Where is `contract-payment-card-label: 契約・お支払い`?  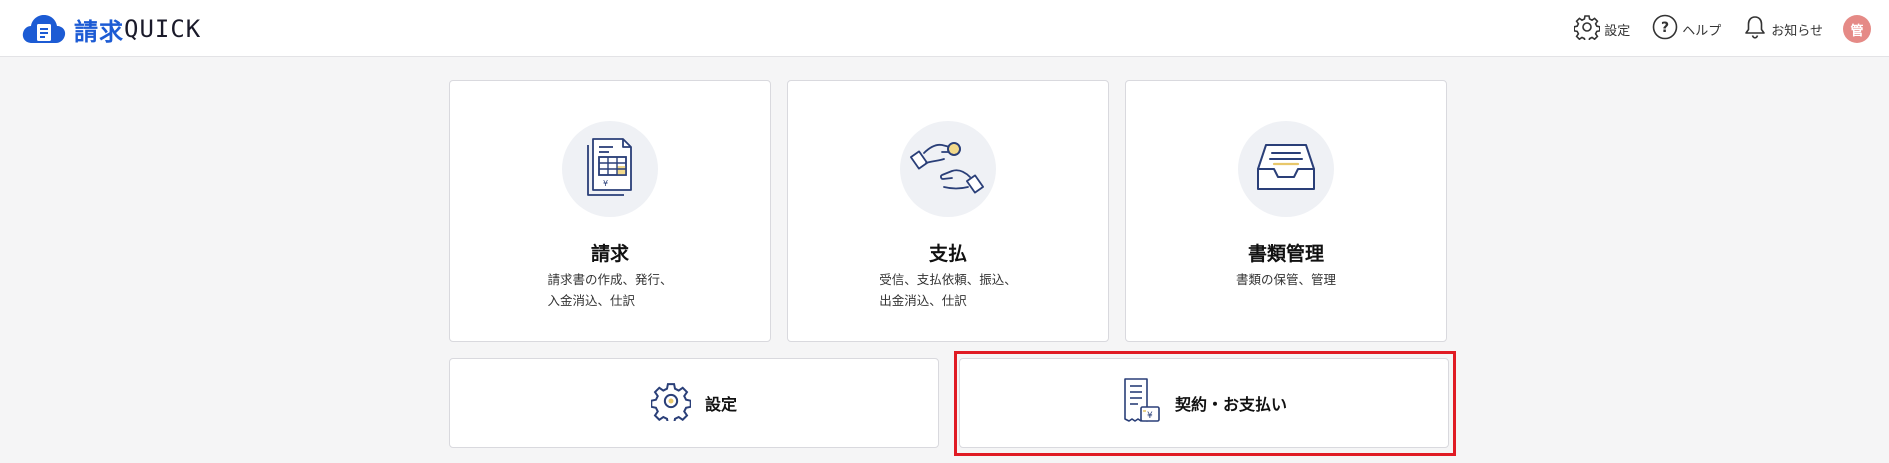 contract-payment-card-label: 契約・お支払い is located at coordinates (1230, 404).